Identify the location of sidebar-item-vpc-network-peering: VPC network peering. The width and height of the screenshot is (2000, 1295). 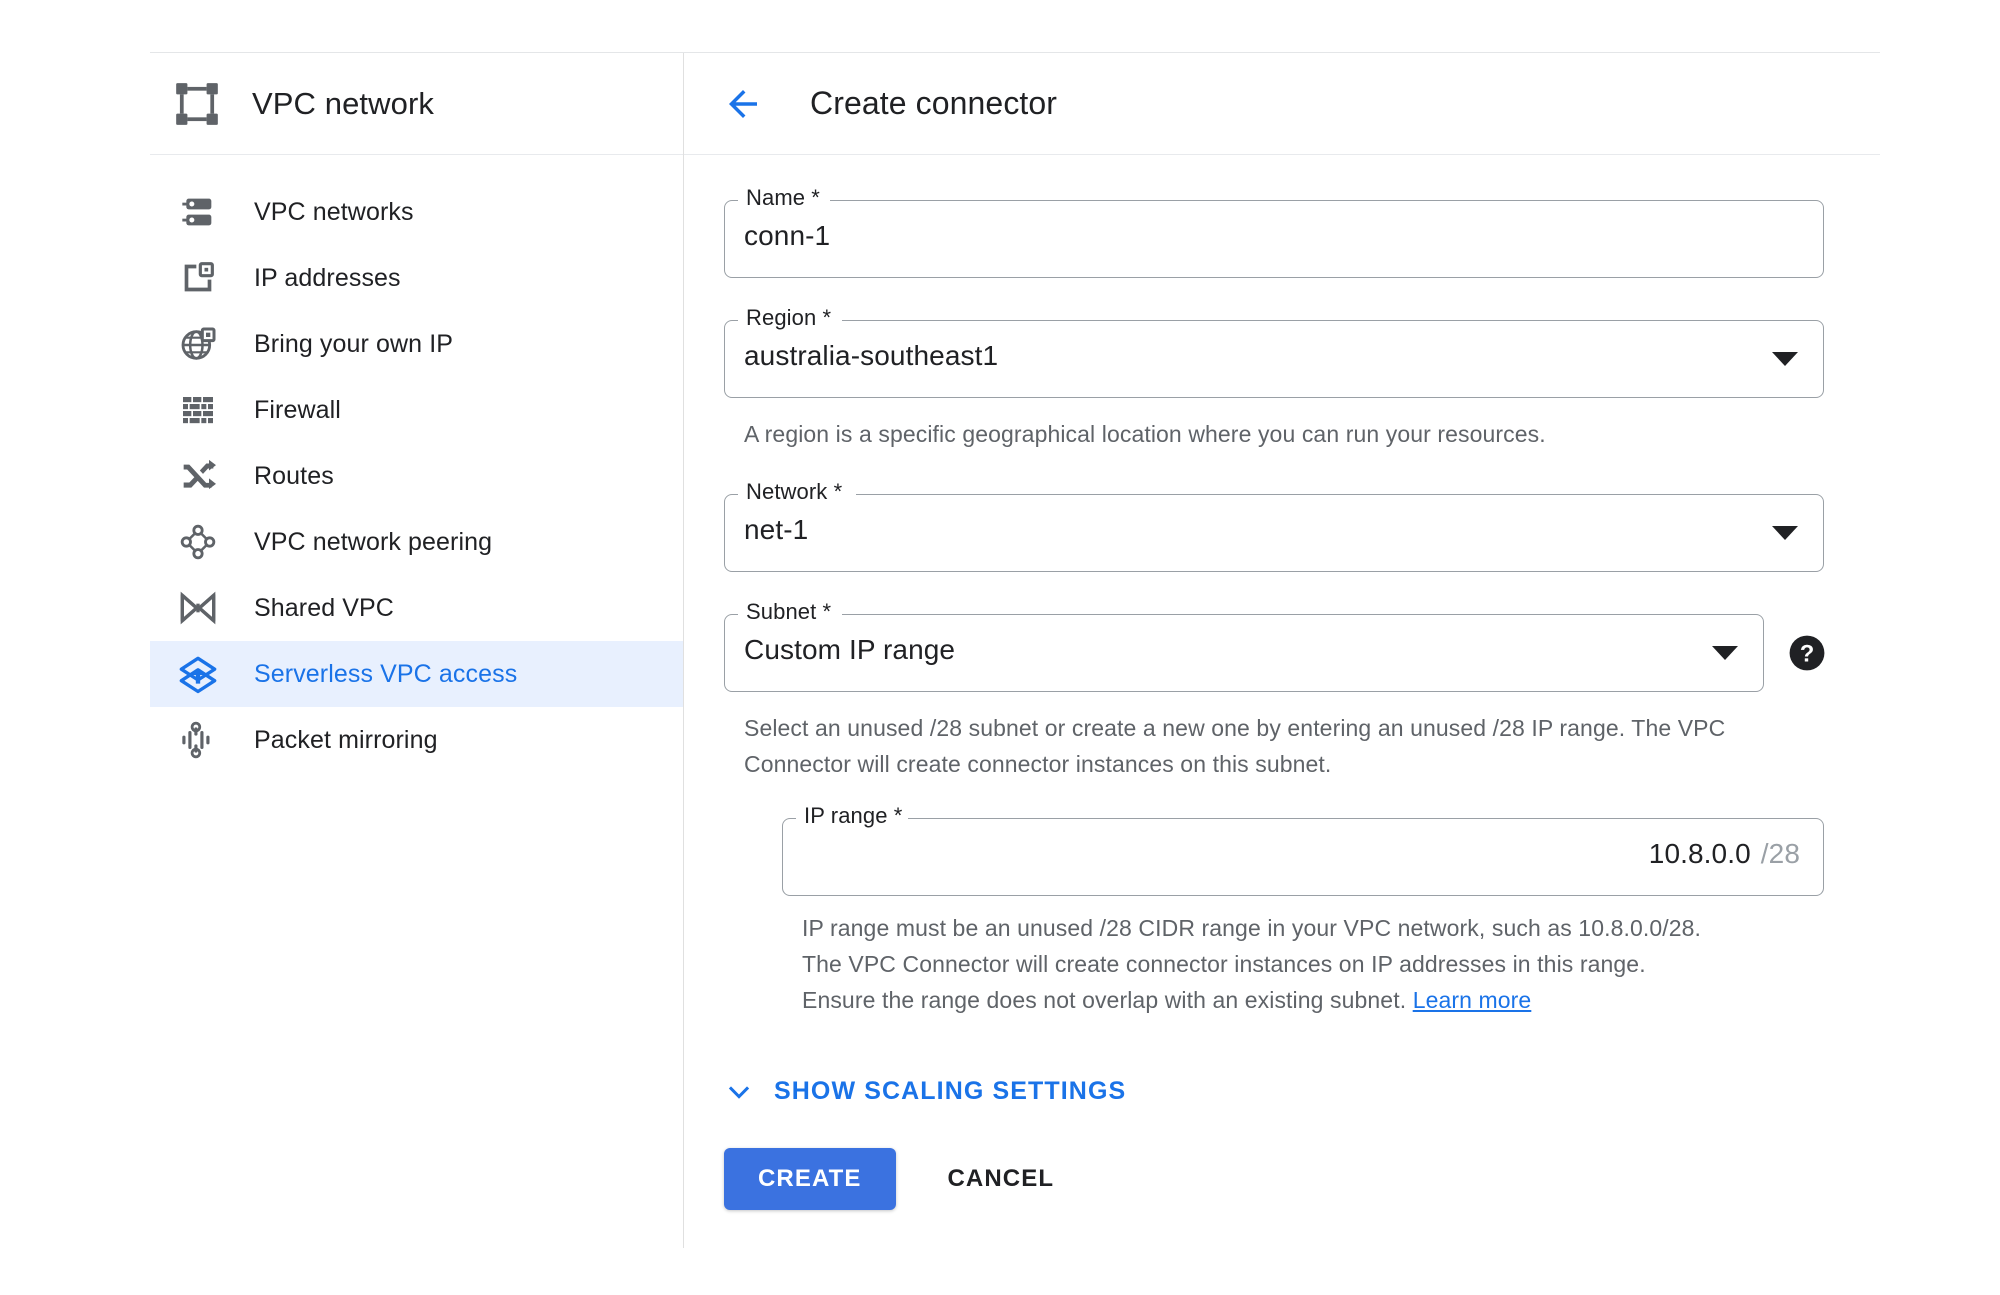
(416, 542).